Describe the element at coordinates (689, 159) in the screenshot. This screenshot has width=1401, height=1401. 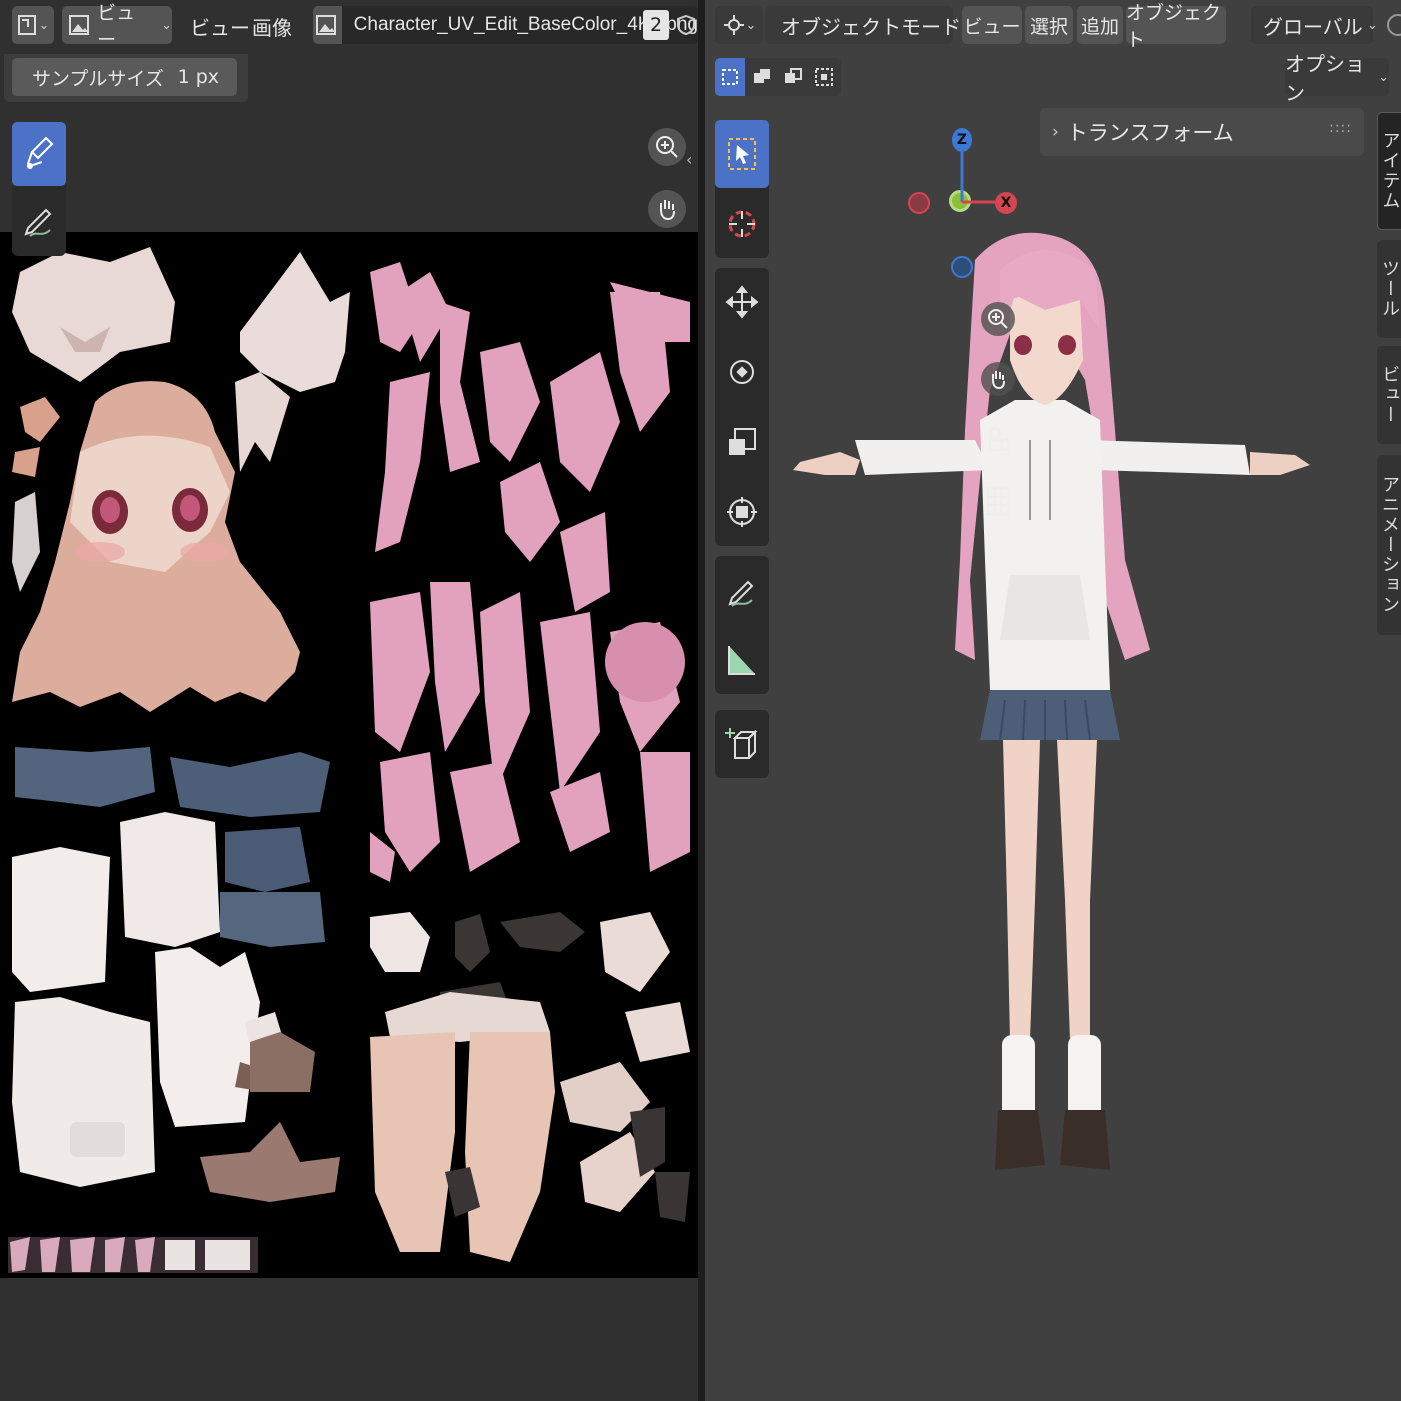
I see `sidebar-toggle-arrow: ‹` at that location.